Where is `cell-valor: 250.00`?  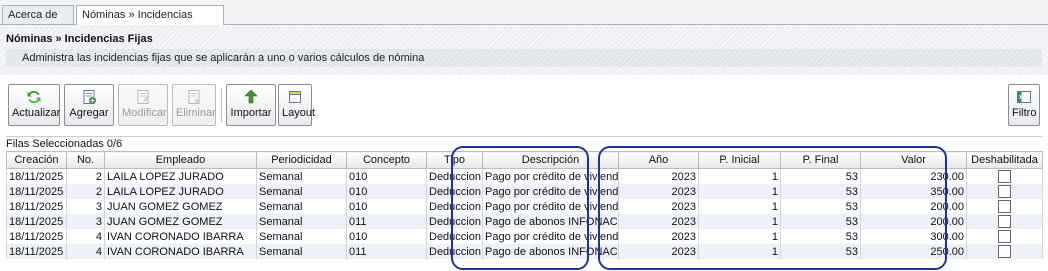
cell-valor: 250.00 is located at coordinates (913, 251).